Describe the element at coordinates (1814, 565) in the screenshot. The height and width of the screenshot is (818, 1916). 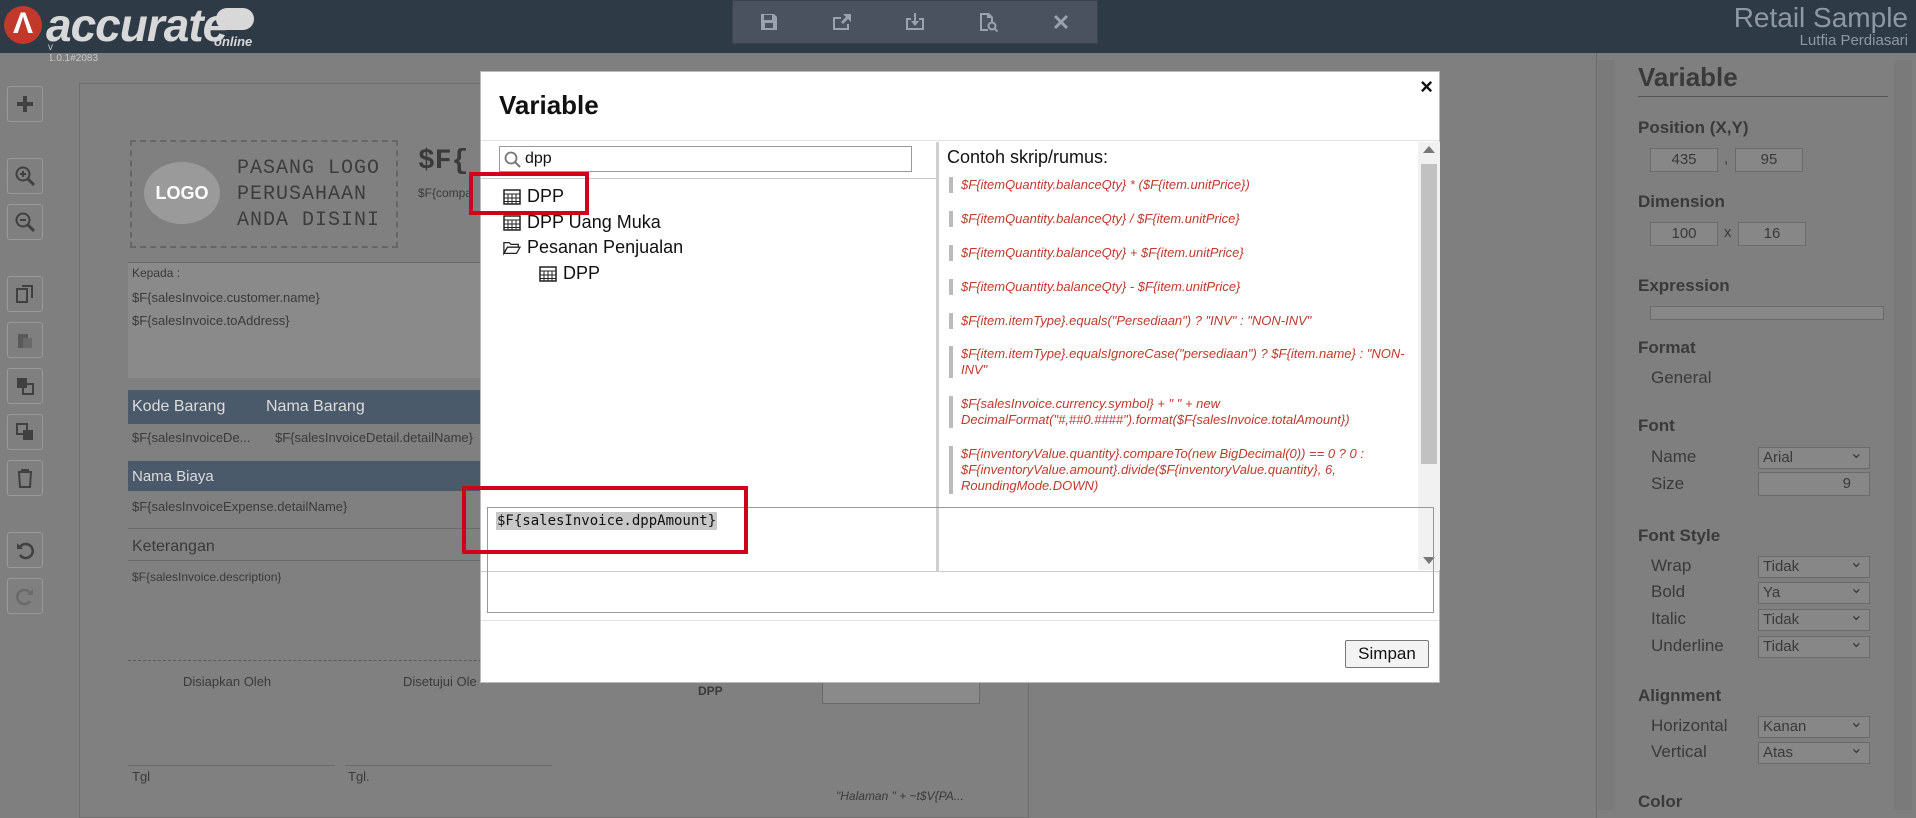
I see `wrap-select: Tidak` at that location.